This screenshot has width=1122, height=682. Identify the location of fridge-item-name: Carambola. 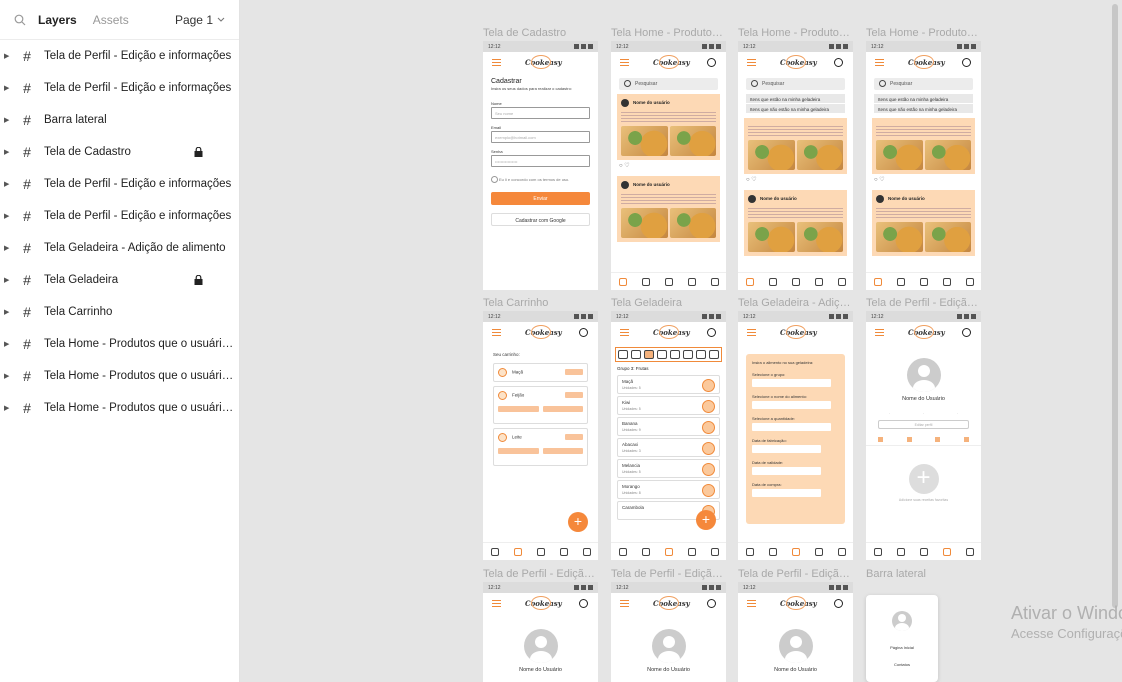
(633, 507).